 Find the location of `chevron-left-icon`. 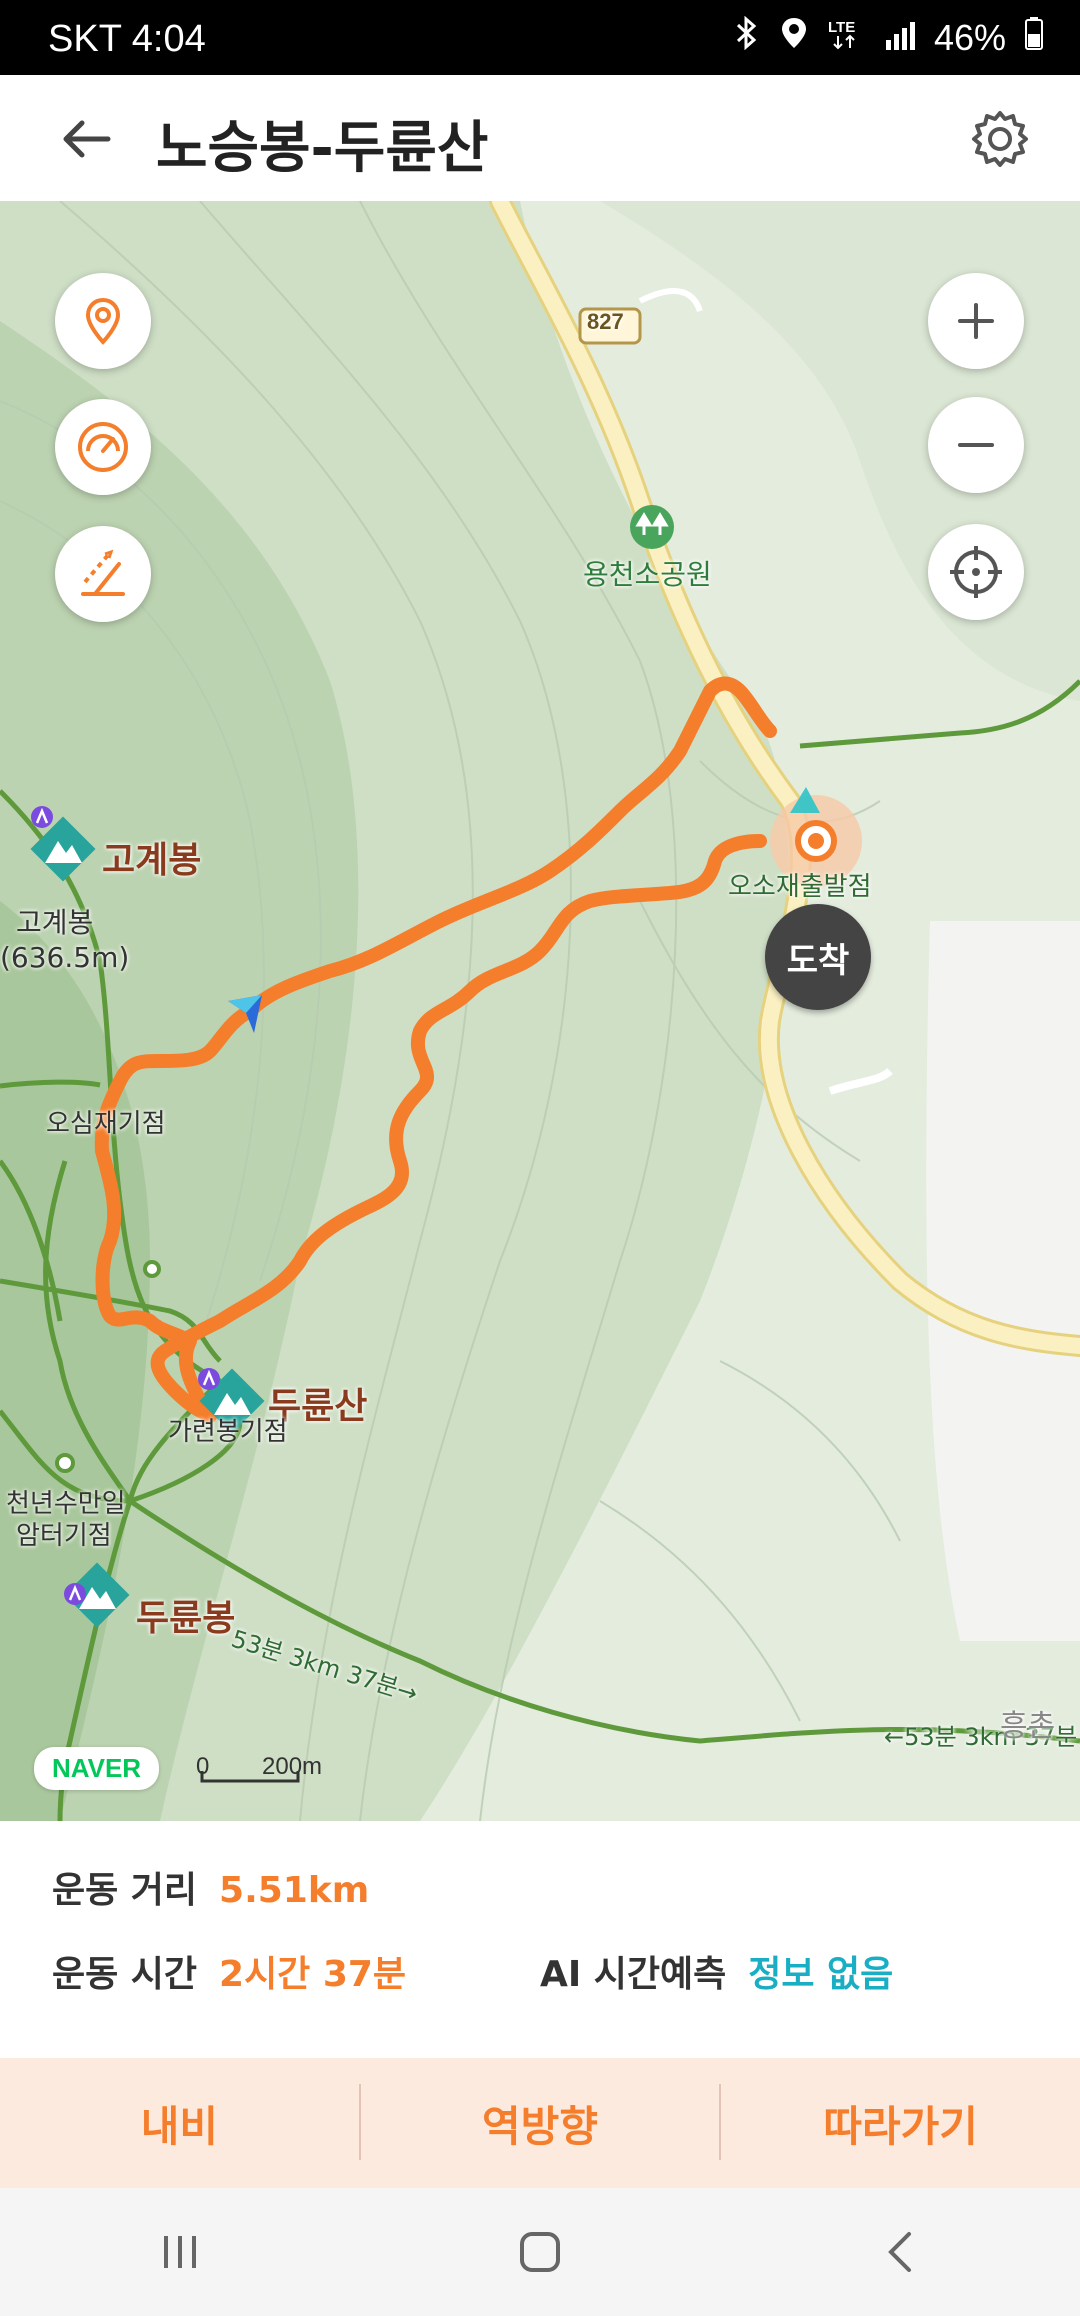

chevron-left-icon is located at coordinates (899, 2252).